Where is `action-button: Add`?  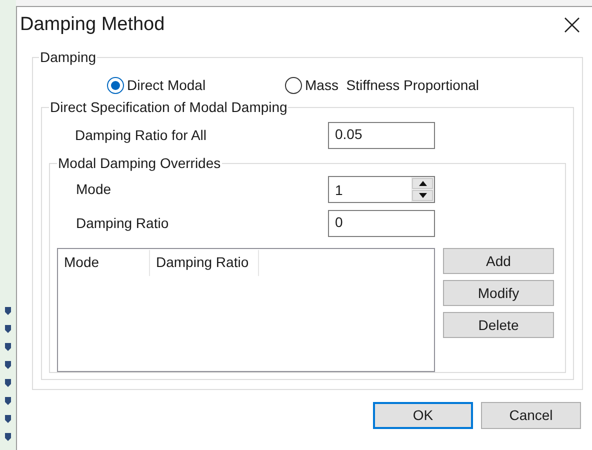 action-button: Add is located at coordinates (498, 261).